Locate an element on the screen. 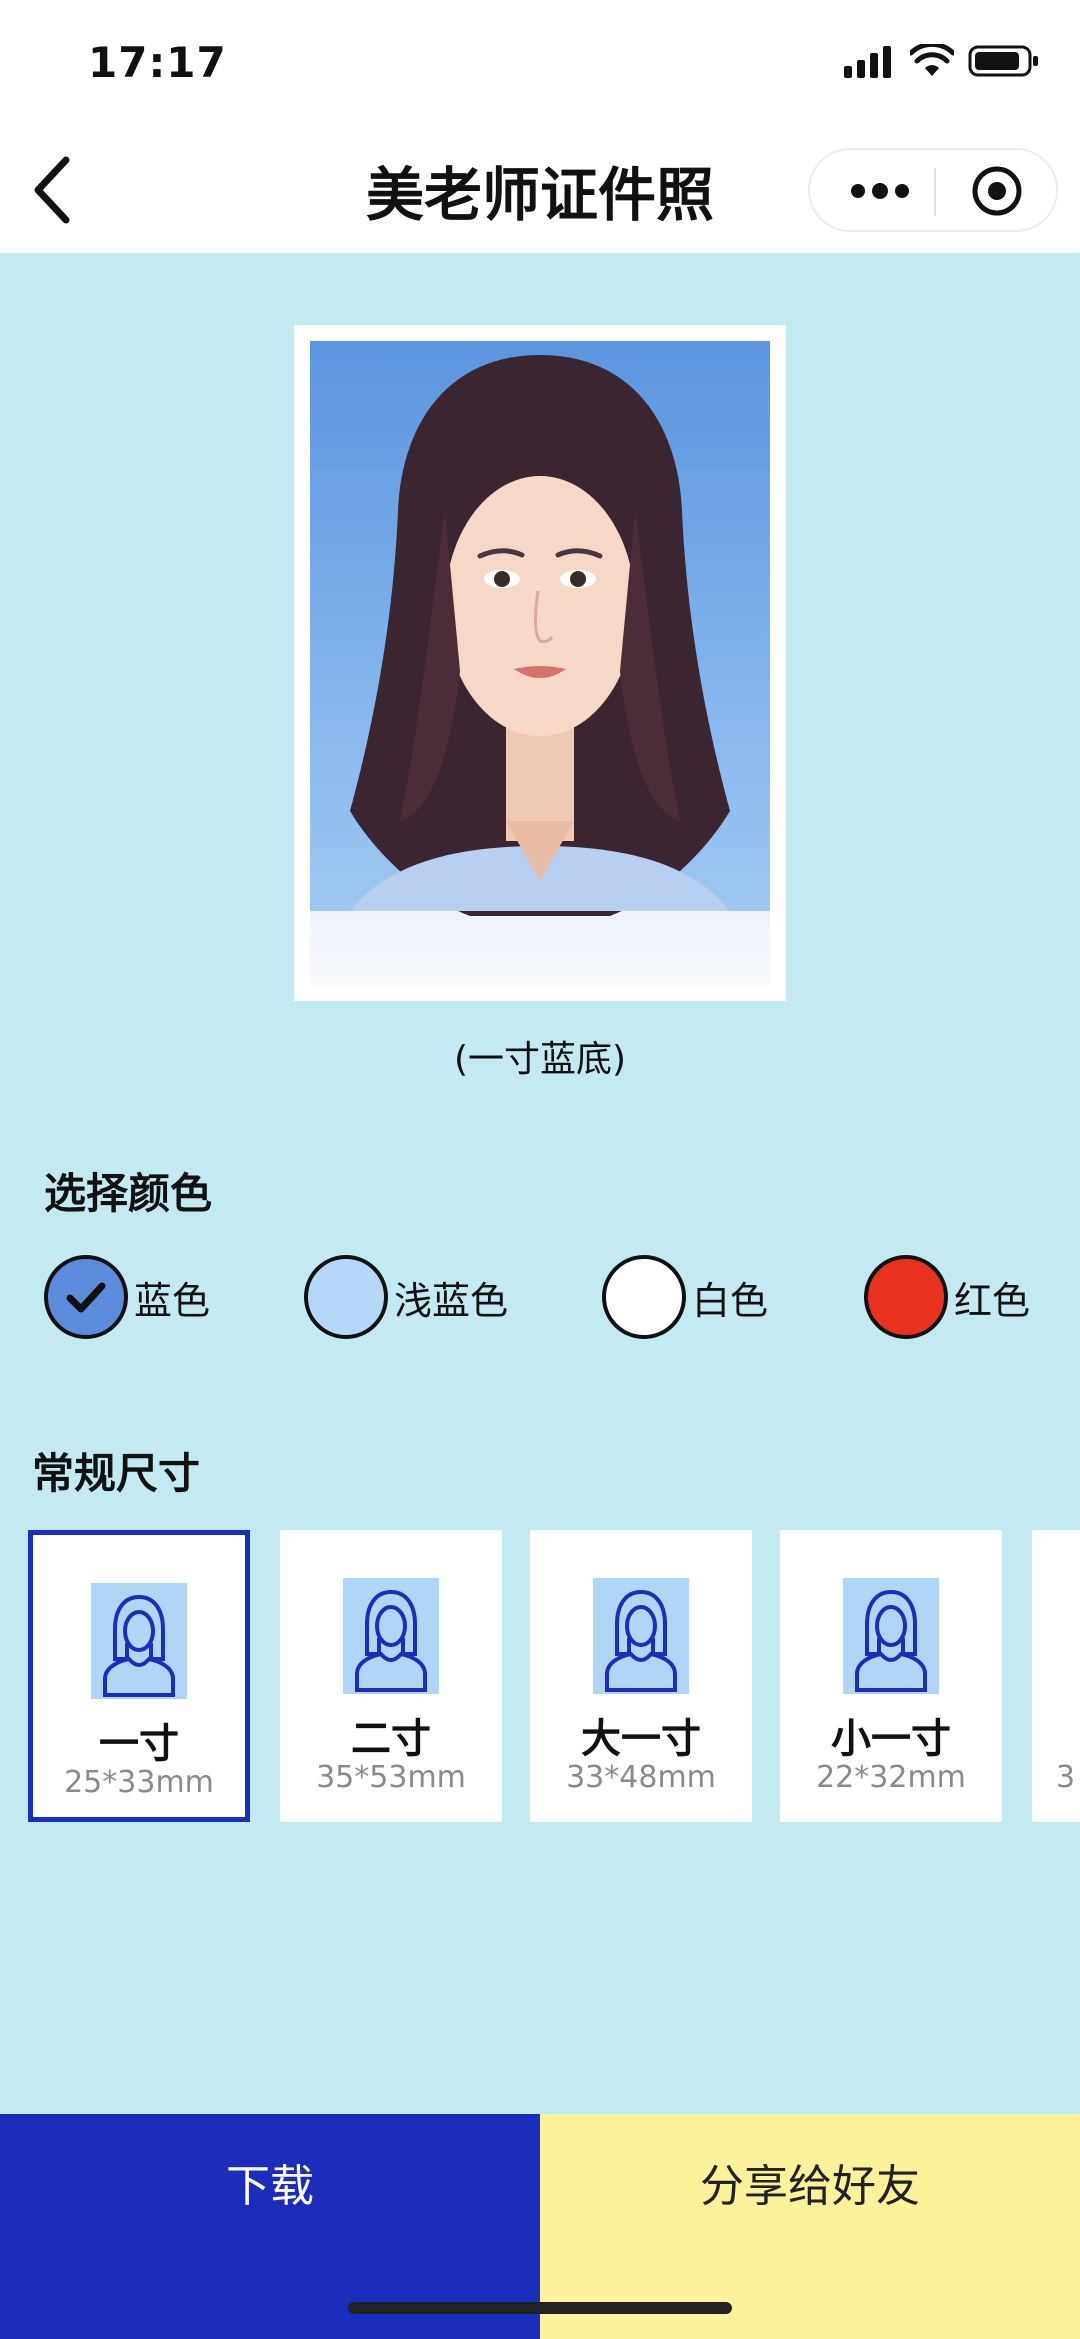 This screenshot has height=2339, width=1080. size-card-partial: 3 is located at coordinates (1056, 1676).